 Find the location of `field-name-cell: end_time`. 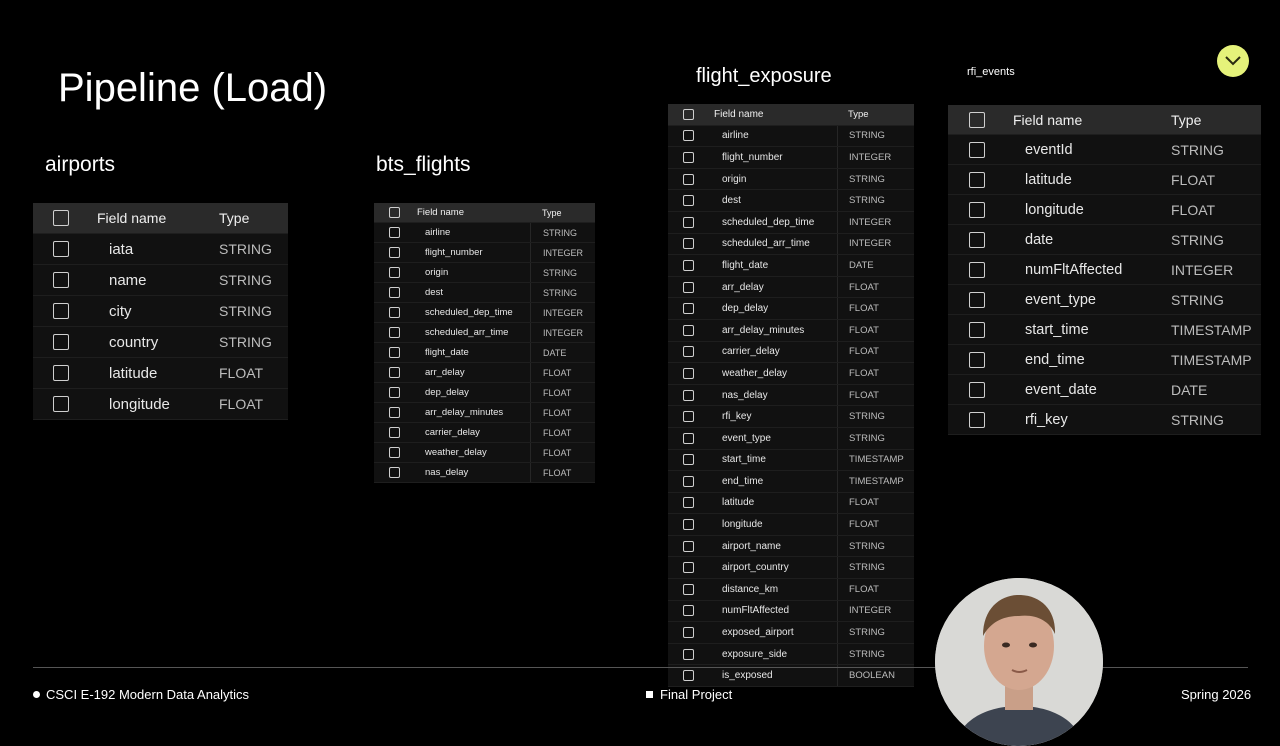

field-name-cell: end_time is located at coordinates (743, 481).